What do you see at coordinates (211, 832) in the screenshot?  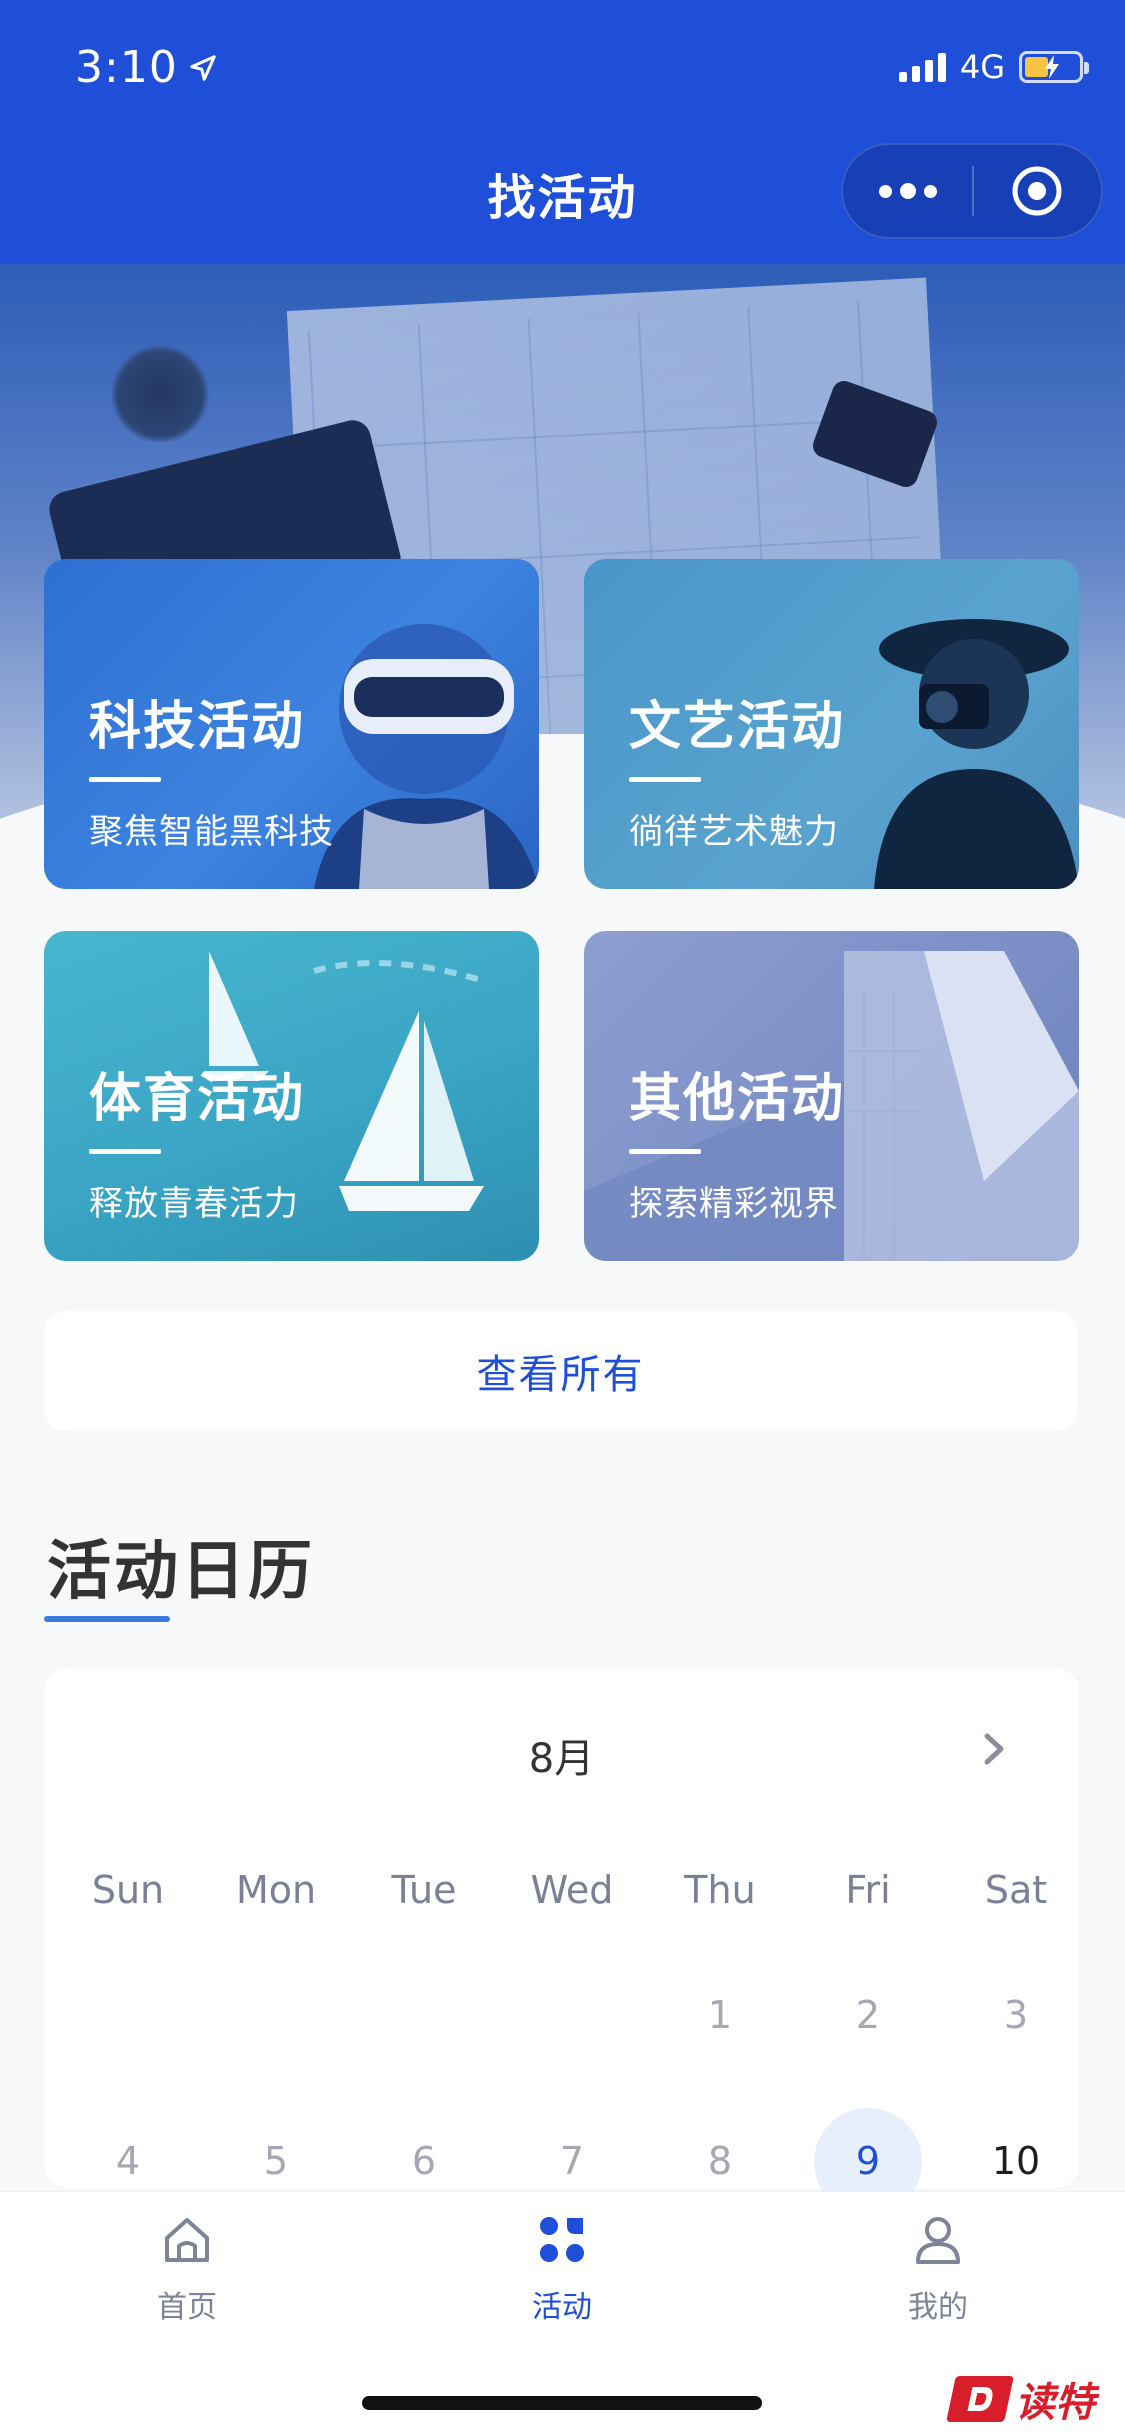 I see `category-subtitle: 聚焦智能黑科技` at bounding box center [211, 832].